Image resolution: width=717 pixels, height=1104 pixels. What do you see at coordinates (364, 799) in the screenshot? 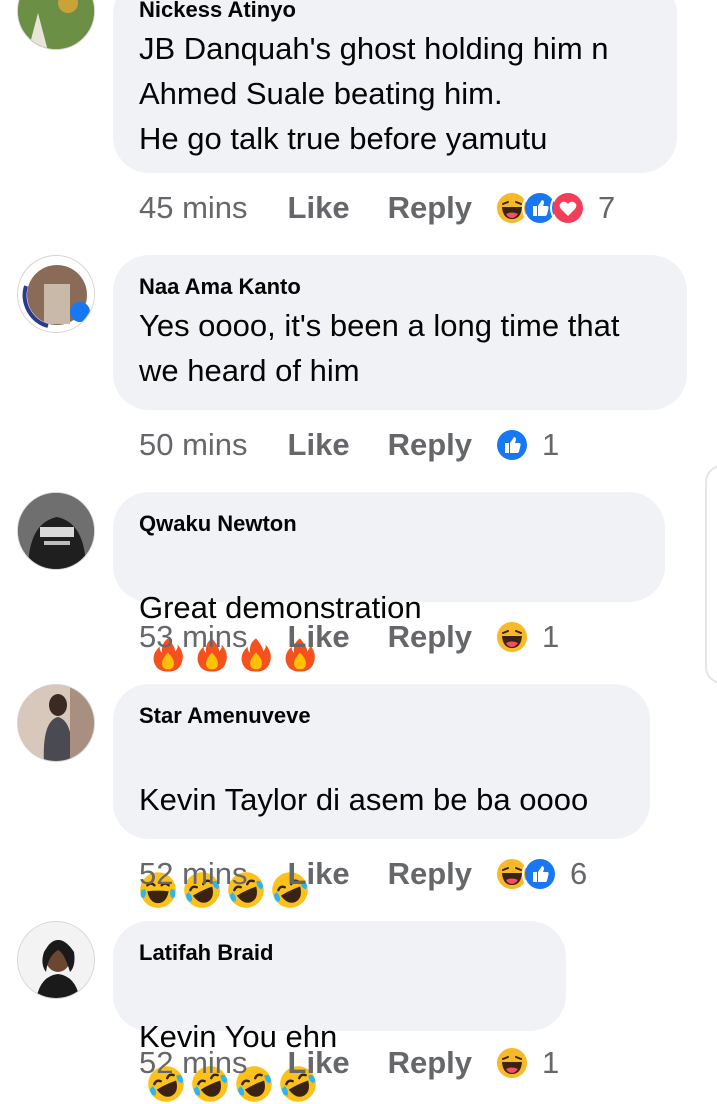
I see `comment-text-content: Kevin Taylor di asem be ba oooo` at bounding box center [364, 799].